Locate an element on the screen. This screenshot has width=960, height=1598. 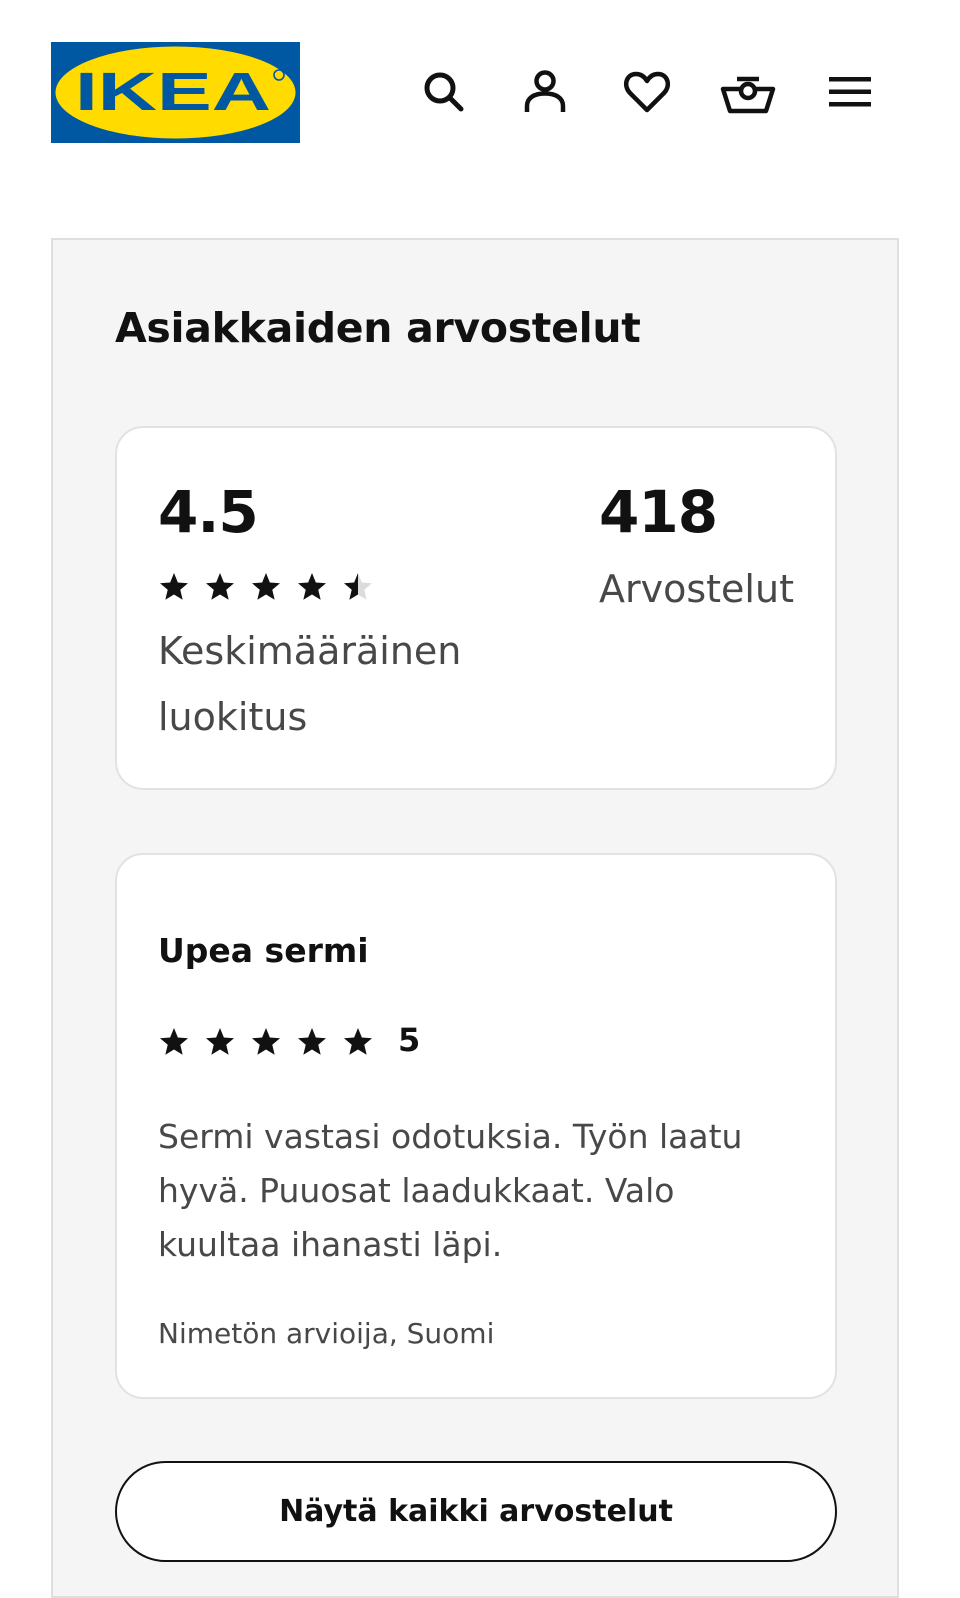
average-label-line2: luokitus is located at coordinates (233, 717).